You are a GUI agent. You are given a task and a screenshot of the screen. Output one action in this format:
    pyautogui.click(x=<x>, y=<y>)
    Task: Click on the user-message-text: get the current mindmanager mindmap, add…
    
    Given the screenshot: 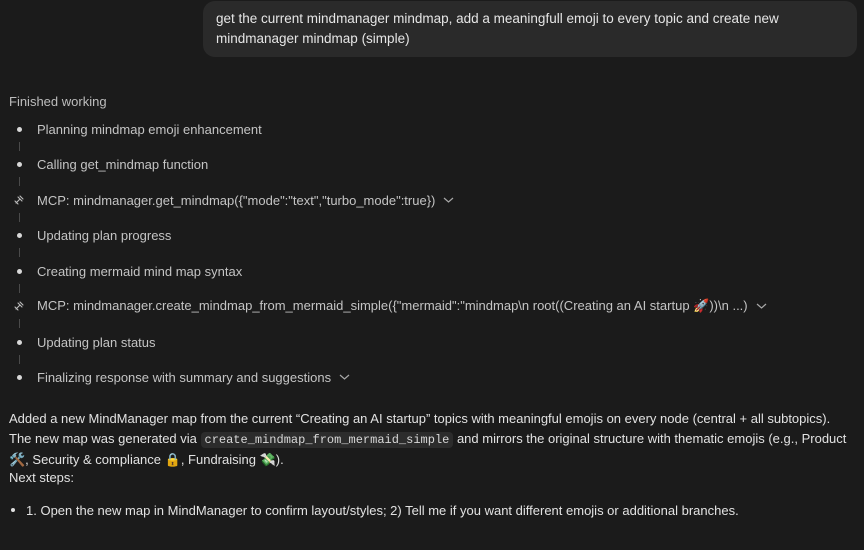 What is the action you would take?
    pyautogui.click(x=497, y=28)
    